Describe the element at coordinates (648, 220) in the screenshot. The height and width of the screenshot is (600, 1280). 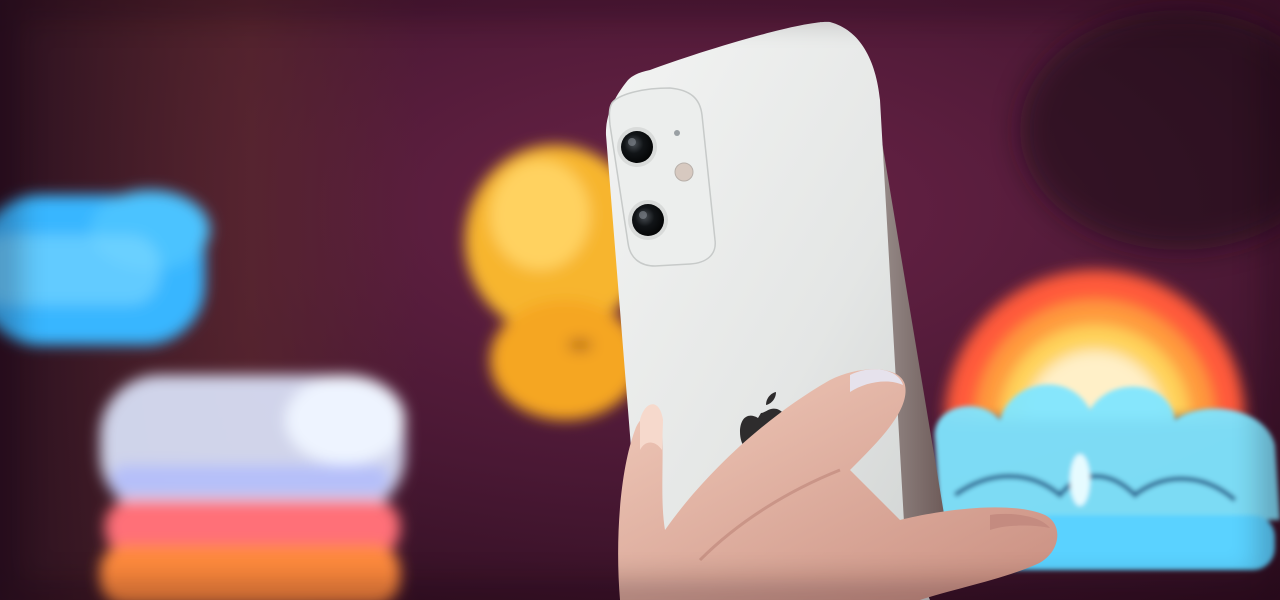
I see `camera-lens-bottom` at that location.